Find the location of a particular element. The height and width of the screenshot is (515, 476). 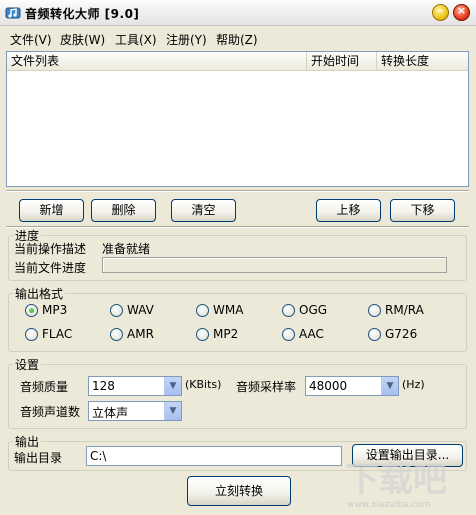

quality-label: 音频质量 is located at coordinates (44, 387).